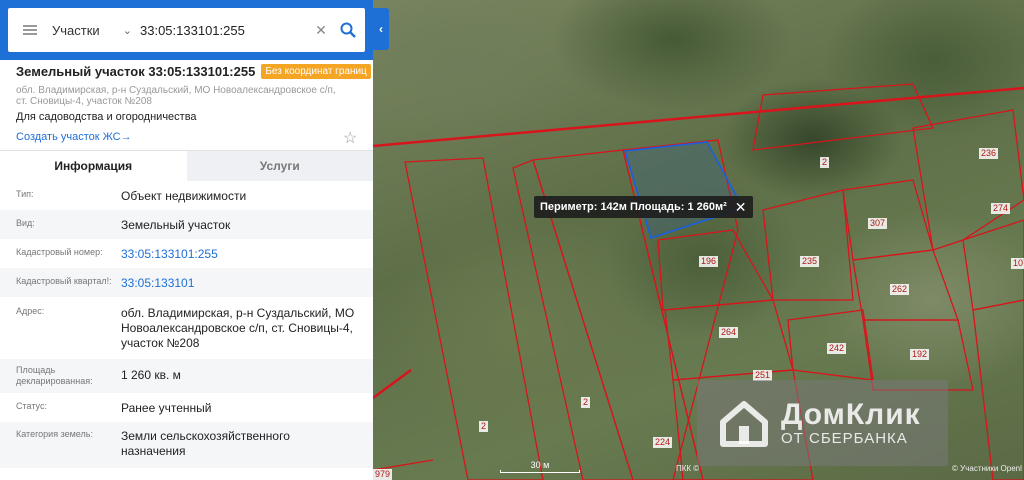 The height and width of the screenshot is (480, 1024). Describe the element at coordinates (688, 468) in the screenshot. I see `attribution-pkk: ПКК ©` at that location.